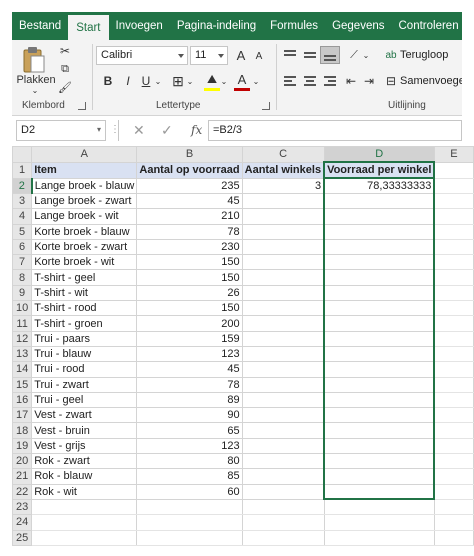  I want to click on font-size-select: 11, so click(209, 55).